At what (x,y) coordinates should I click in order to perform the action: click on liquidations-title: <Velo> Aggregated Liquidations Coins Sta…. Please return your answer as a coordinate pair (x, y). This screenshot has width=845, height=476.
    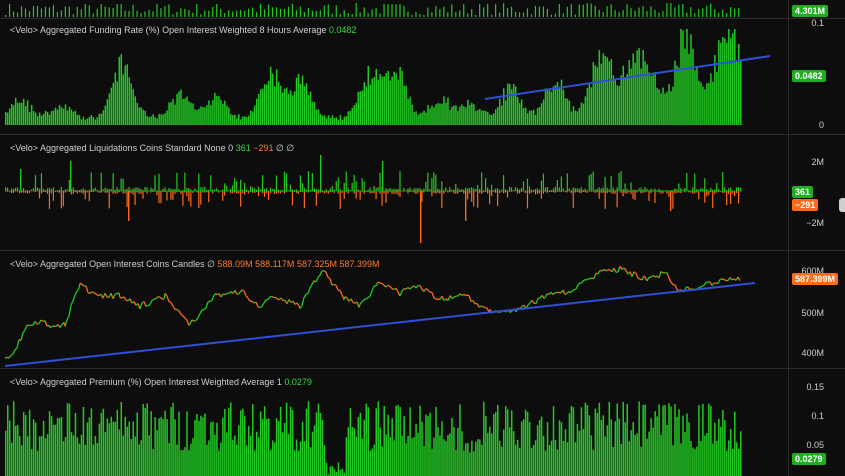
    Looking at the image, I should click on (152, 148).